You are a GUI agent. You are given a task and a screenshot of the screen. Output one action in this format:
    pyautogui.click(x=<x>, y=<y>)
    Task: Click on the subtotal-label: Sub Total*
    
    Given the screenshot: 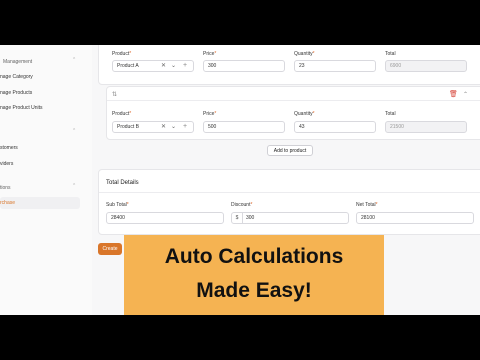 What is the action you would take?
    pyautogui.click(x=117, y=205)
    